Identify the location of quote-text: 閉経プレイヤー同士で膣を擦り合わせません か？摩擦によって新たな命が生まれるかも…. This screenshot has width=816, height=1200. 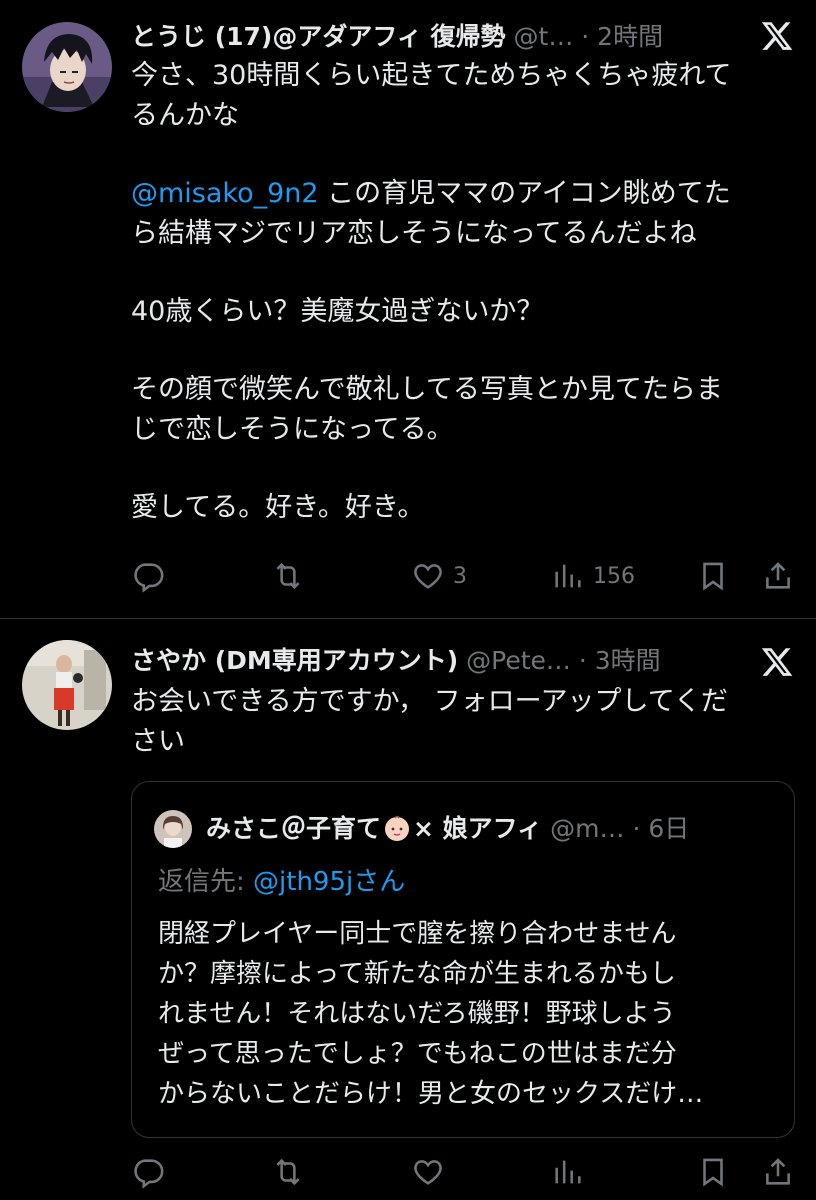
(468, 1014).